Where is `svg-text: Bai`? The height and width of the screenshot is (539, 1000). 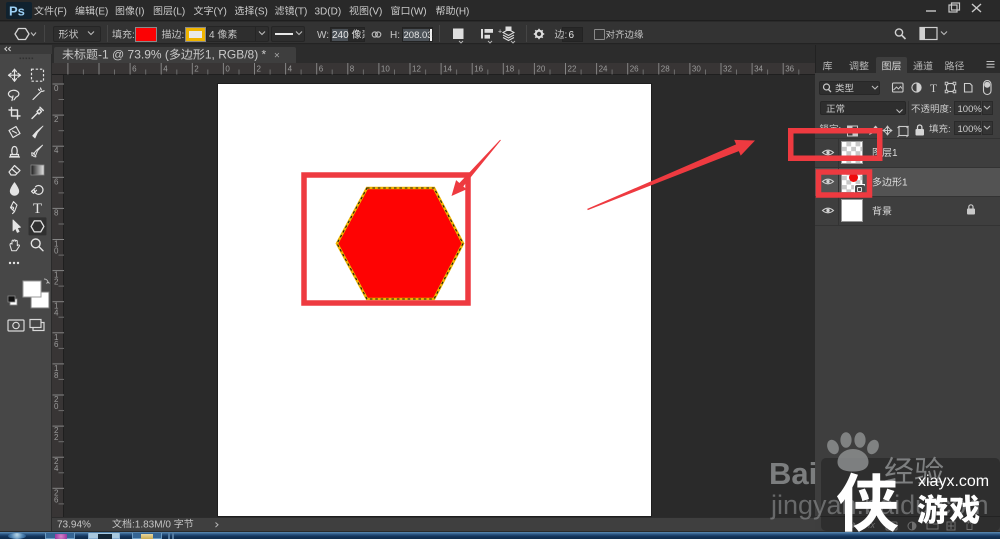 svg-text: Bai is located at coordinates (793, 473).